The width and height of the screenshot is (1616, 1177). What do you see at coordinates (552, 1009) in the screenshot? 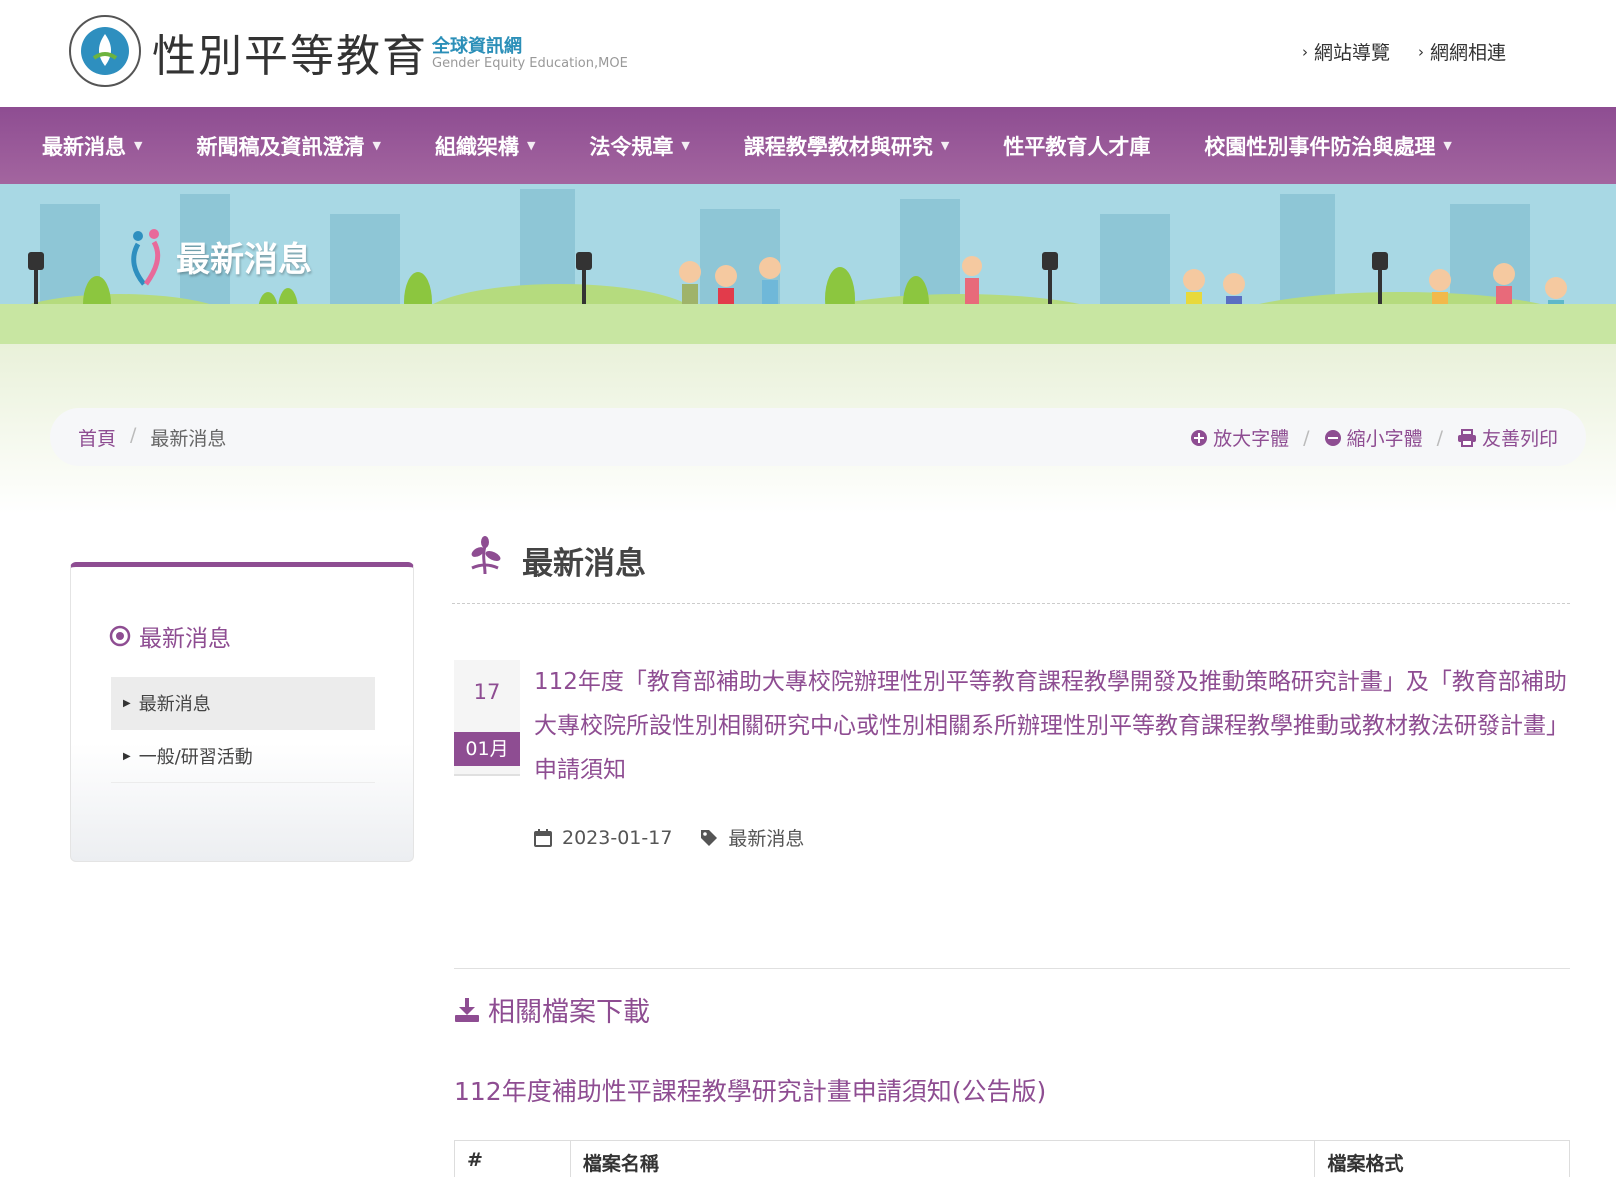
I see `downloads-heading: 相關檔案下載` at bounding box center [552, 1009].